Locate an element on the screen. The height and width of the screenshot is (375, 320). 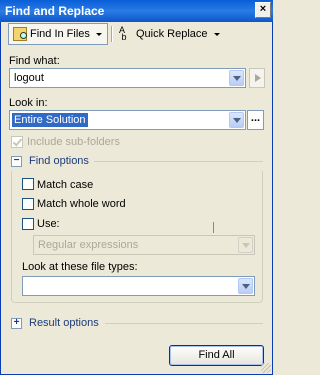
find-all-button: Find All is located at coordinates (216, 355).